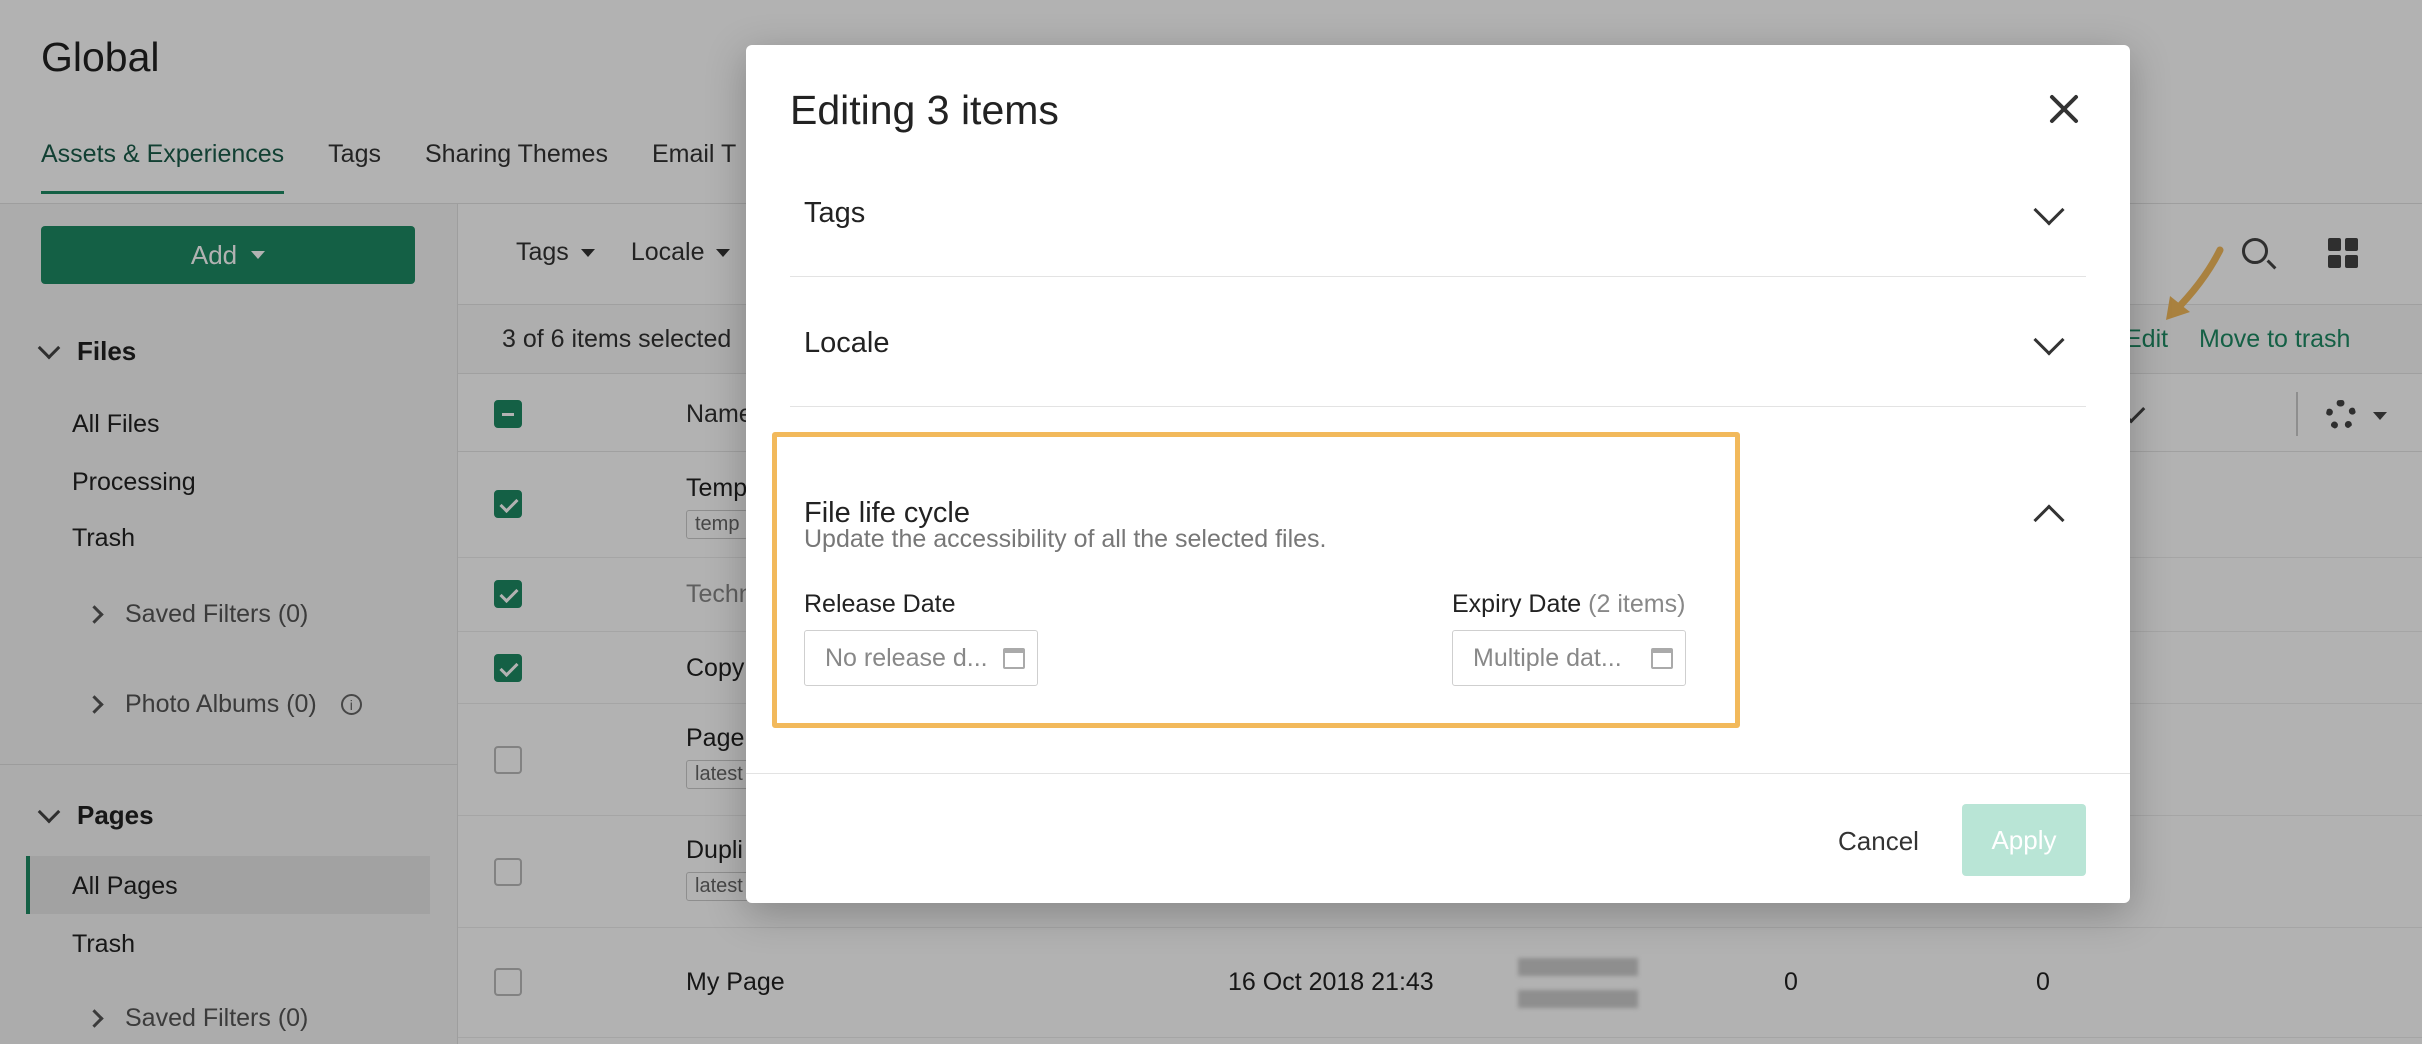 The height and width of the screenshot is (1044, 2422). Describe the element at coordinates (1438, 773) in the screenshot. I see `dialog-footer-divider` at that location.